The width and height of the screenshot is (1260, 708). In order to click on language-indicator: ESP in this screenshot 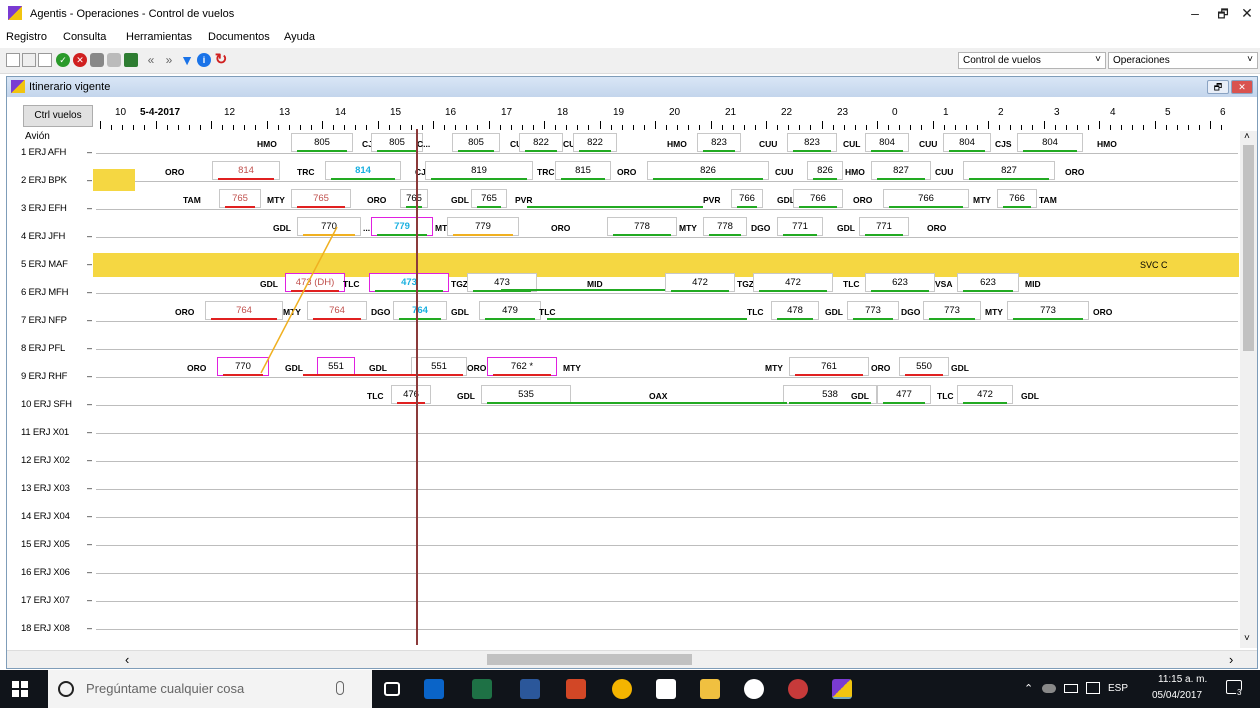, I will do `click(1118, 688)`.